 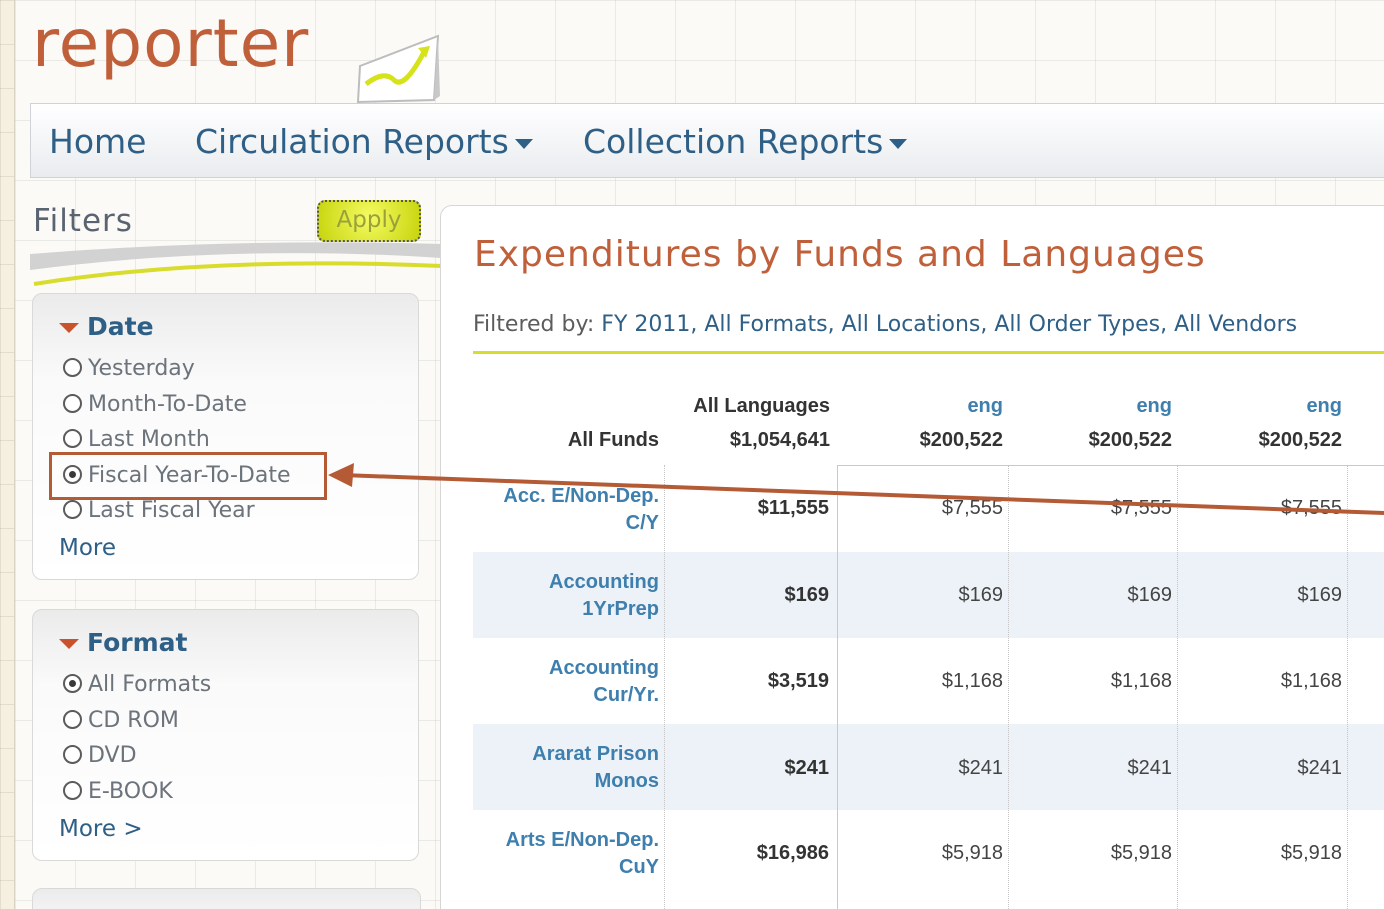 What do you see at coordinates (582, 840) in the screenshot?
I see `fund-name-line: Arts E/Non-Dep.` at bounding box center [582, 840].